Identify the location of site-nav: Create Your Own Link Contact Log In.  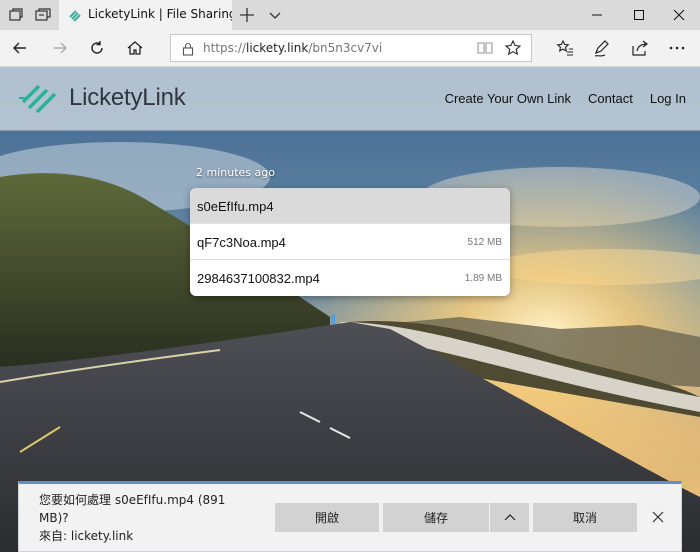
(565, 98).